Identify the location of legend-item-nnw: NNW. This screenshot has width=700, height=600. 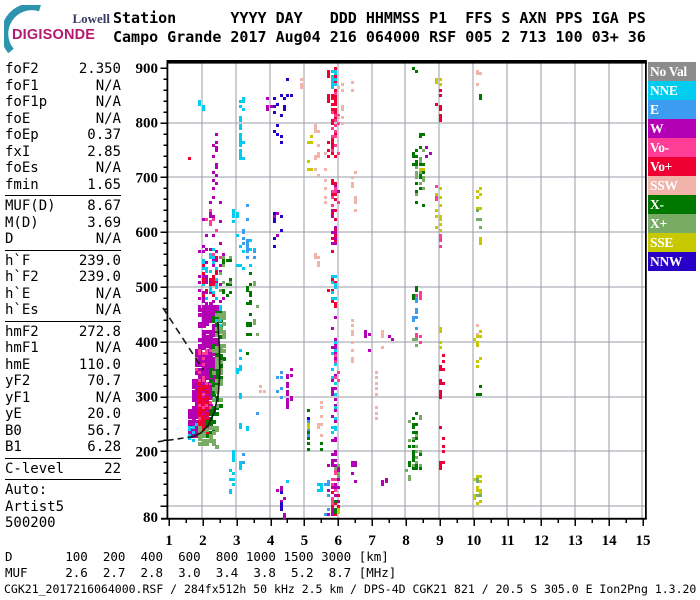
(672, 261).